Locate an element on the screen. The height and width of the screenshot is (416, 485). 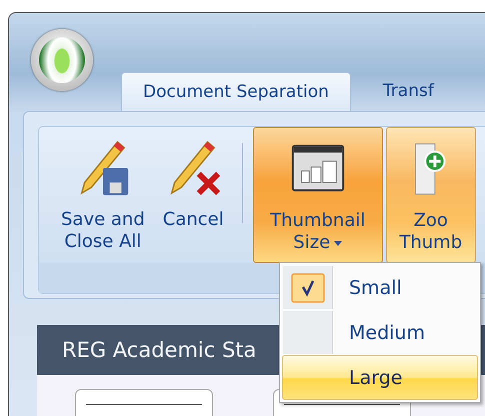
menu-item: Medium is located at coordinates (380, 332).